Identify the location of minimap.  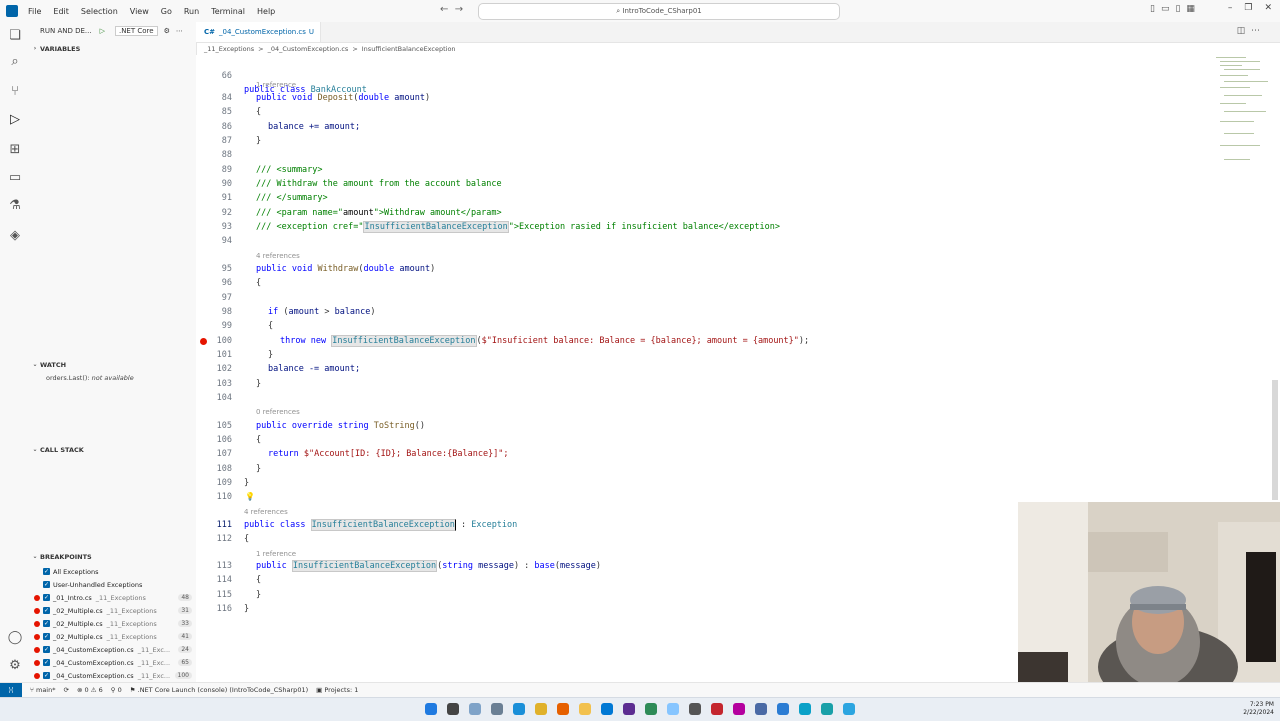
(1242, 115).